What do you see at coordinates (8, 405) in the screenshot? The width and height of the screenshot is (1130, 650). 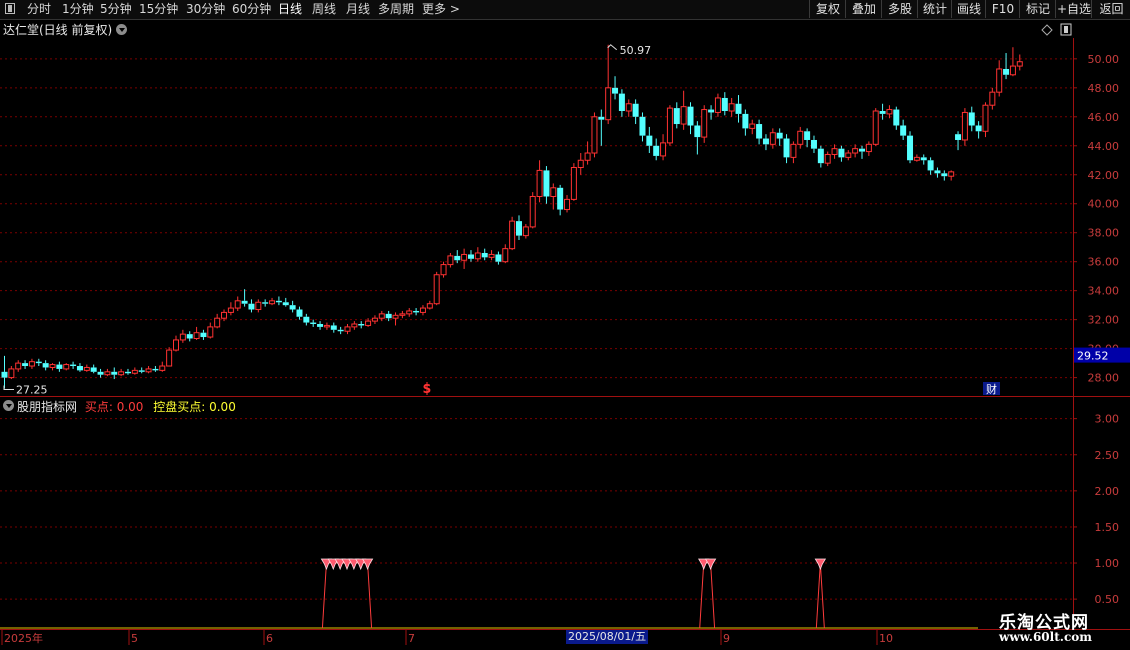 I see `indicator-menu-icon` at bounding box center [8, 405].